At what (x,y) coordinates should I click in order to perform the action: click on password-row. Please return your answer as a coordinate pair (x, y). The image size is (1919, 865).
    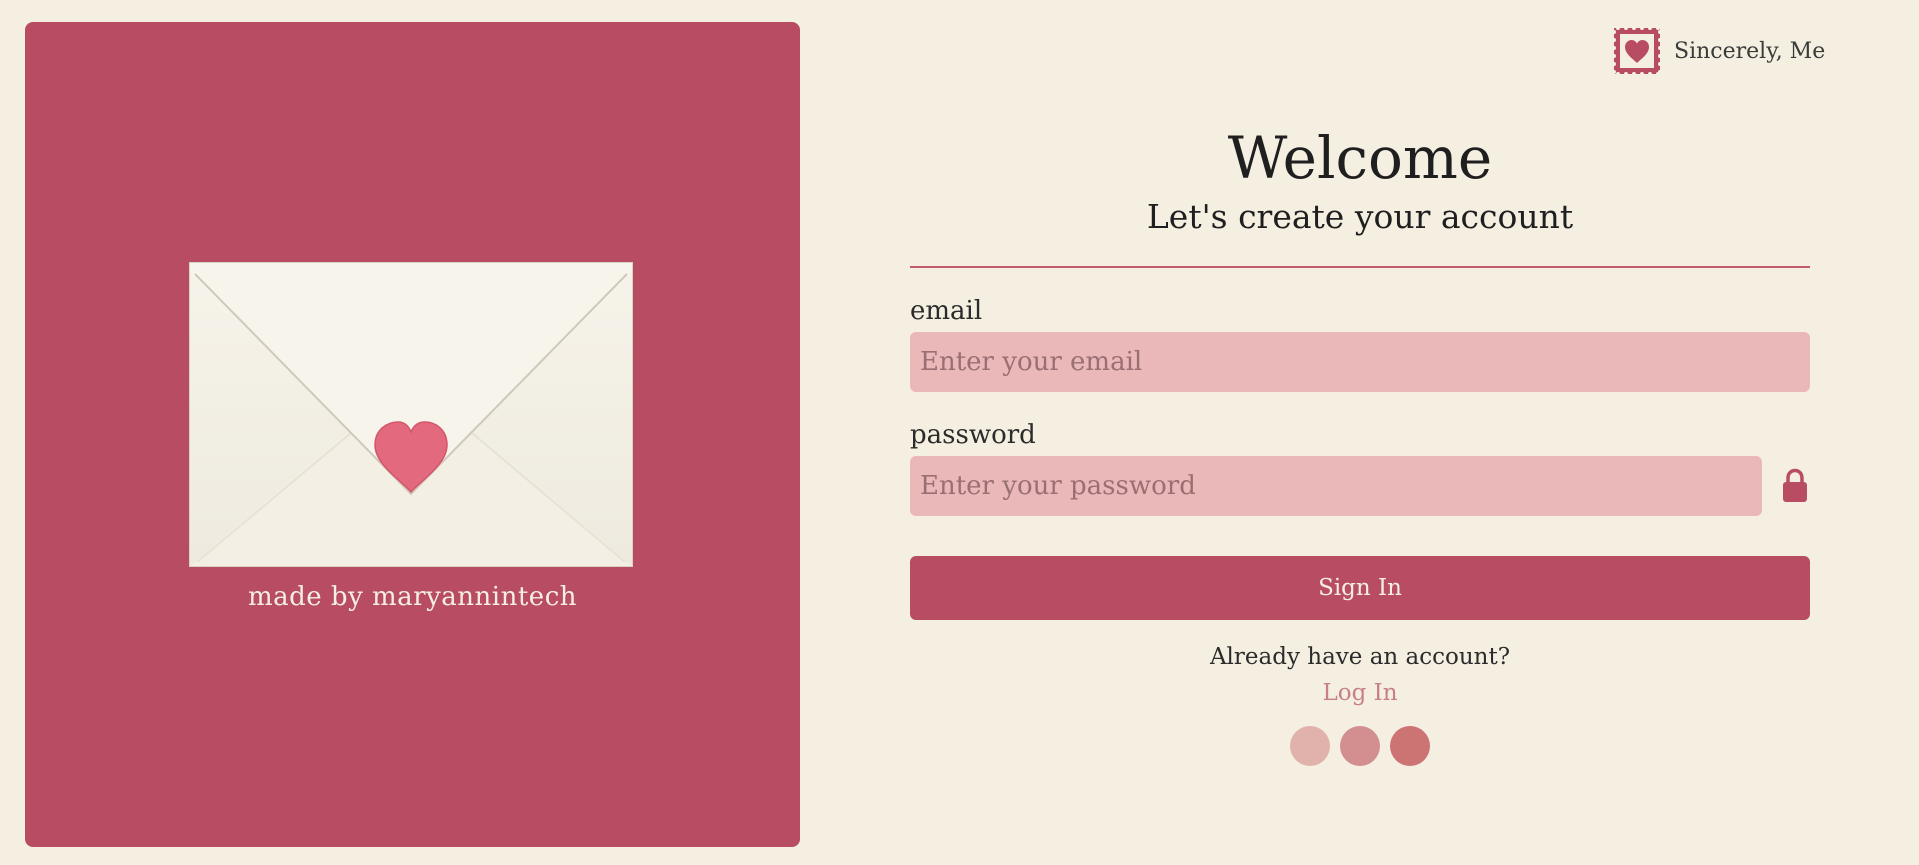
    Looking at the image, I should click on (1360, 486).